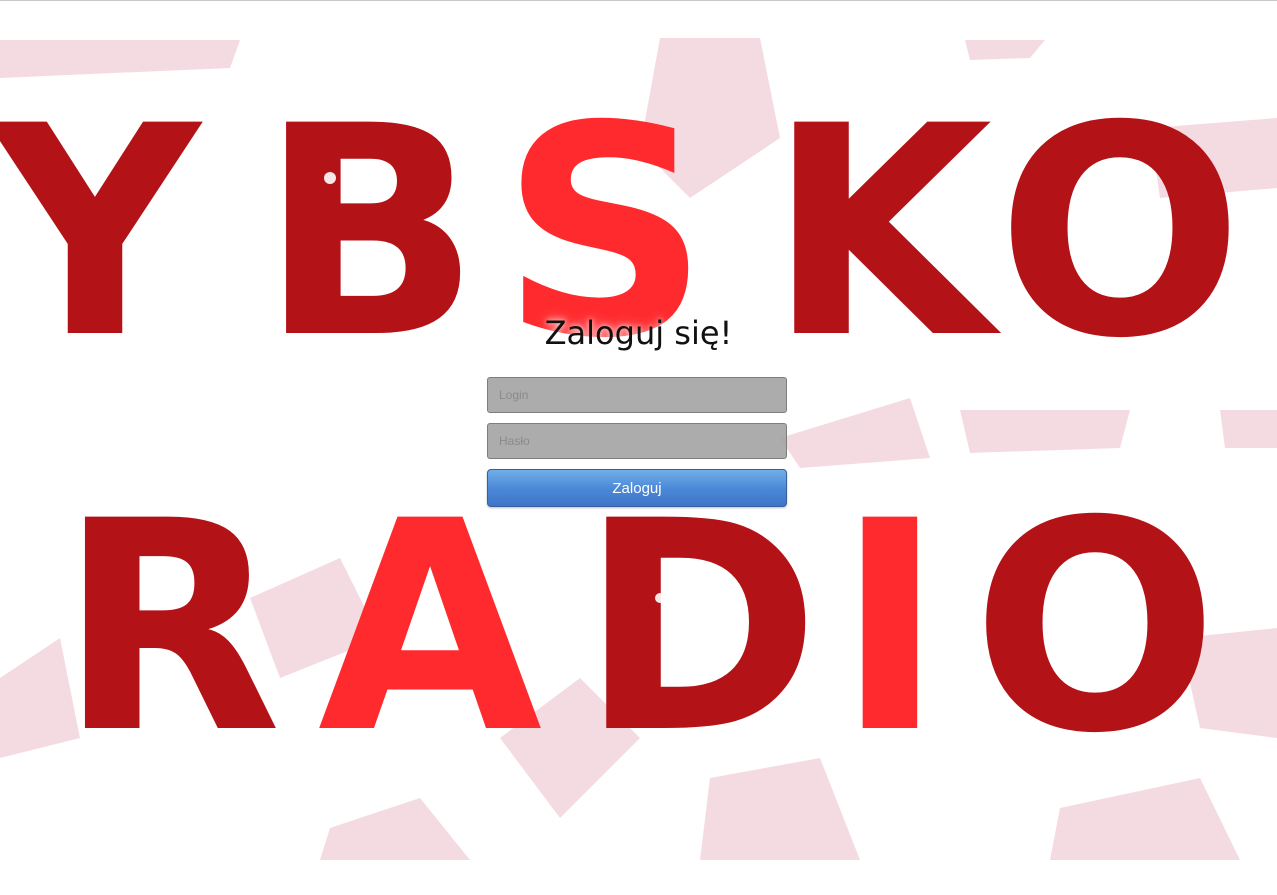  Describe the element at coordinates (638, 333) in the screenshot. I see `login-title: Zaloguj się!` at that location.